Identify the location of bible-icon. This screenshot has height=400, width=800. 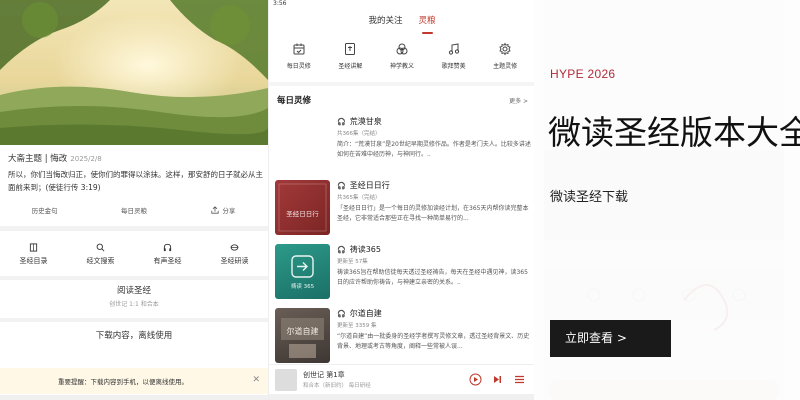
(350, 49).